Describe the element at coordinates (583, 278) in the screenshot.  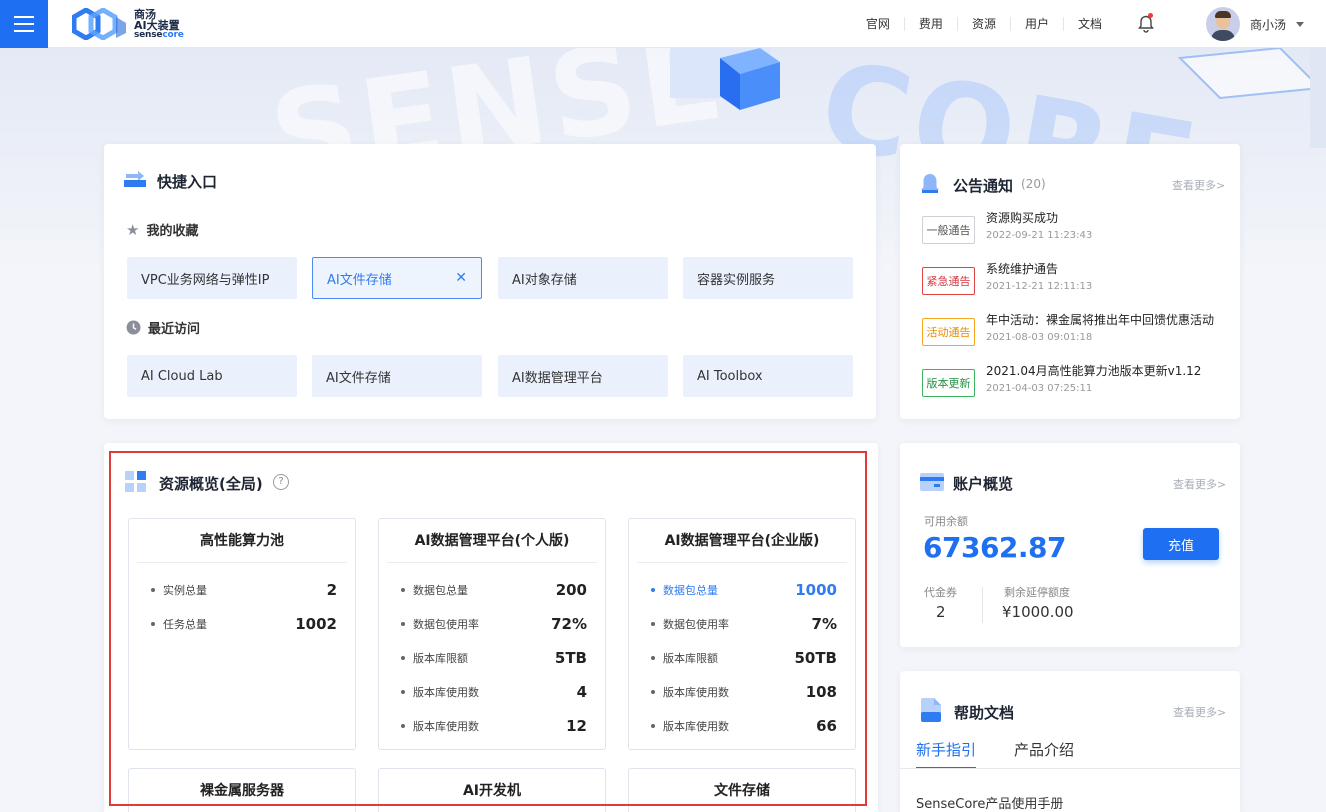
I see `favorite-item: AI对象存储` at that location.